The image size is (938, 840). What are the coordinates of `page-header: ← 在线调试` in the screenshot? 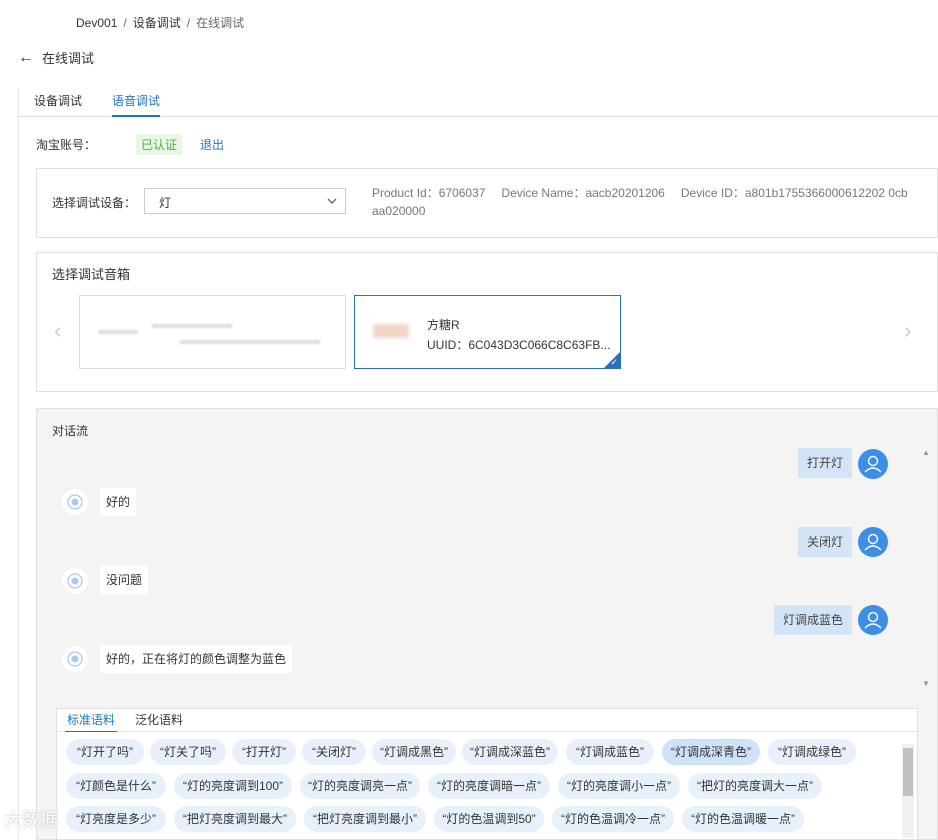 It's located at (56, 57).